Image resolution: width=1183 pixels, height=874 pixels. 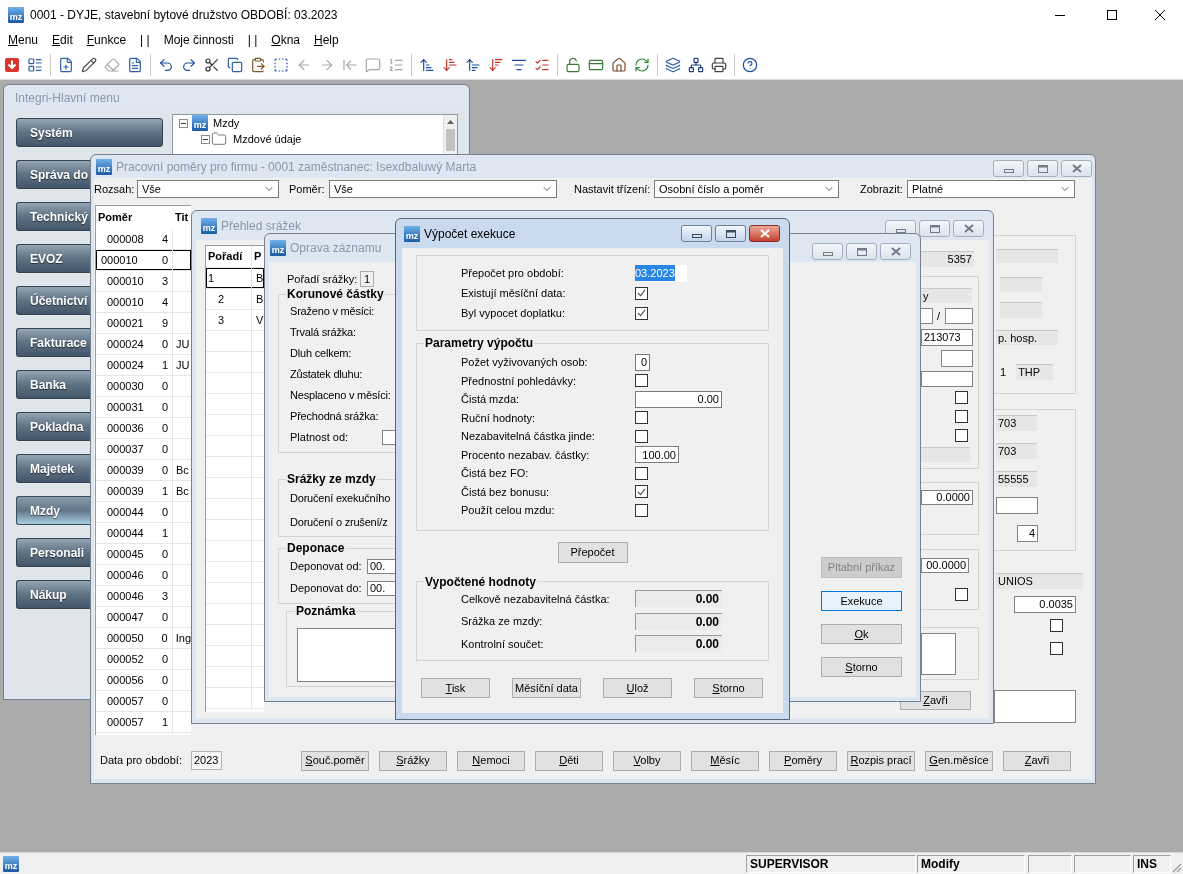 What do you see at coordinates (1045, 604) in the screenshot?
I see `input-field: 0.0035` at bounding box center [1045, 604].